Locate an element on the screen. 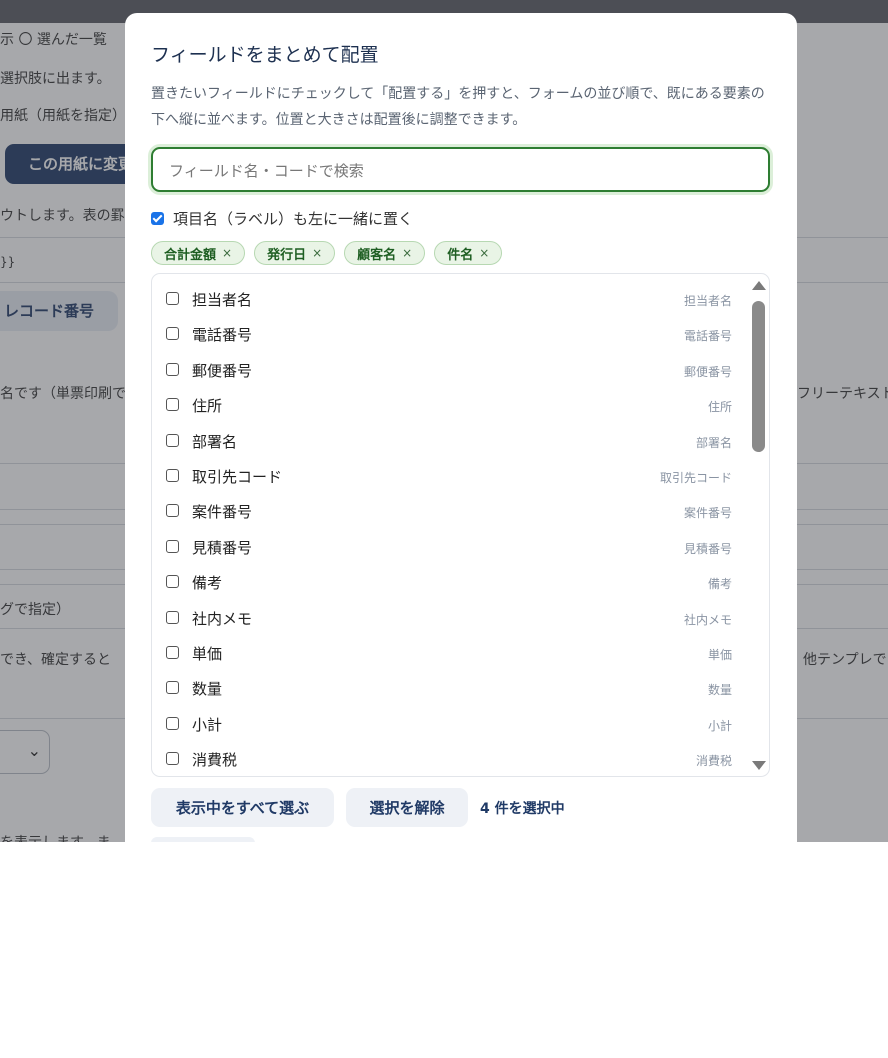 This screenshot has width=888, height=1058. field-item: 取引先コード 取引先コード is located at coordinates (449, 478).